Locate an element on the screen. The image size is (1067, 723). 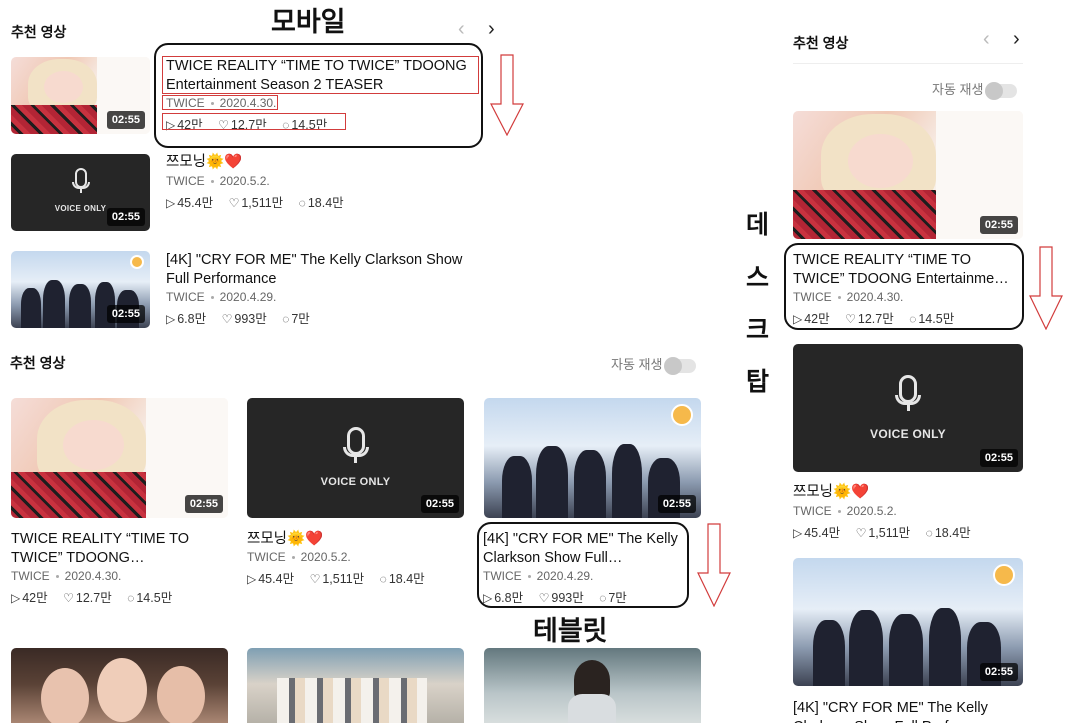
video-stats: ▷ 42만 ♡ 12.7만 ◌ 14.5만 is located at coordinates (91, 596).